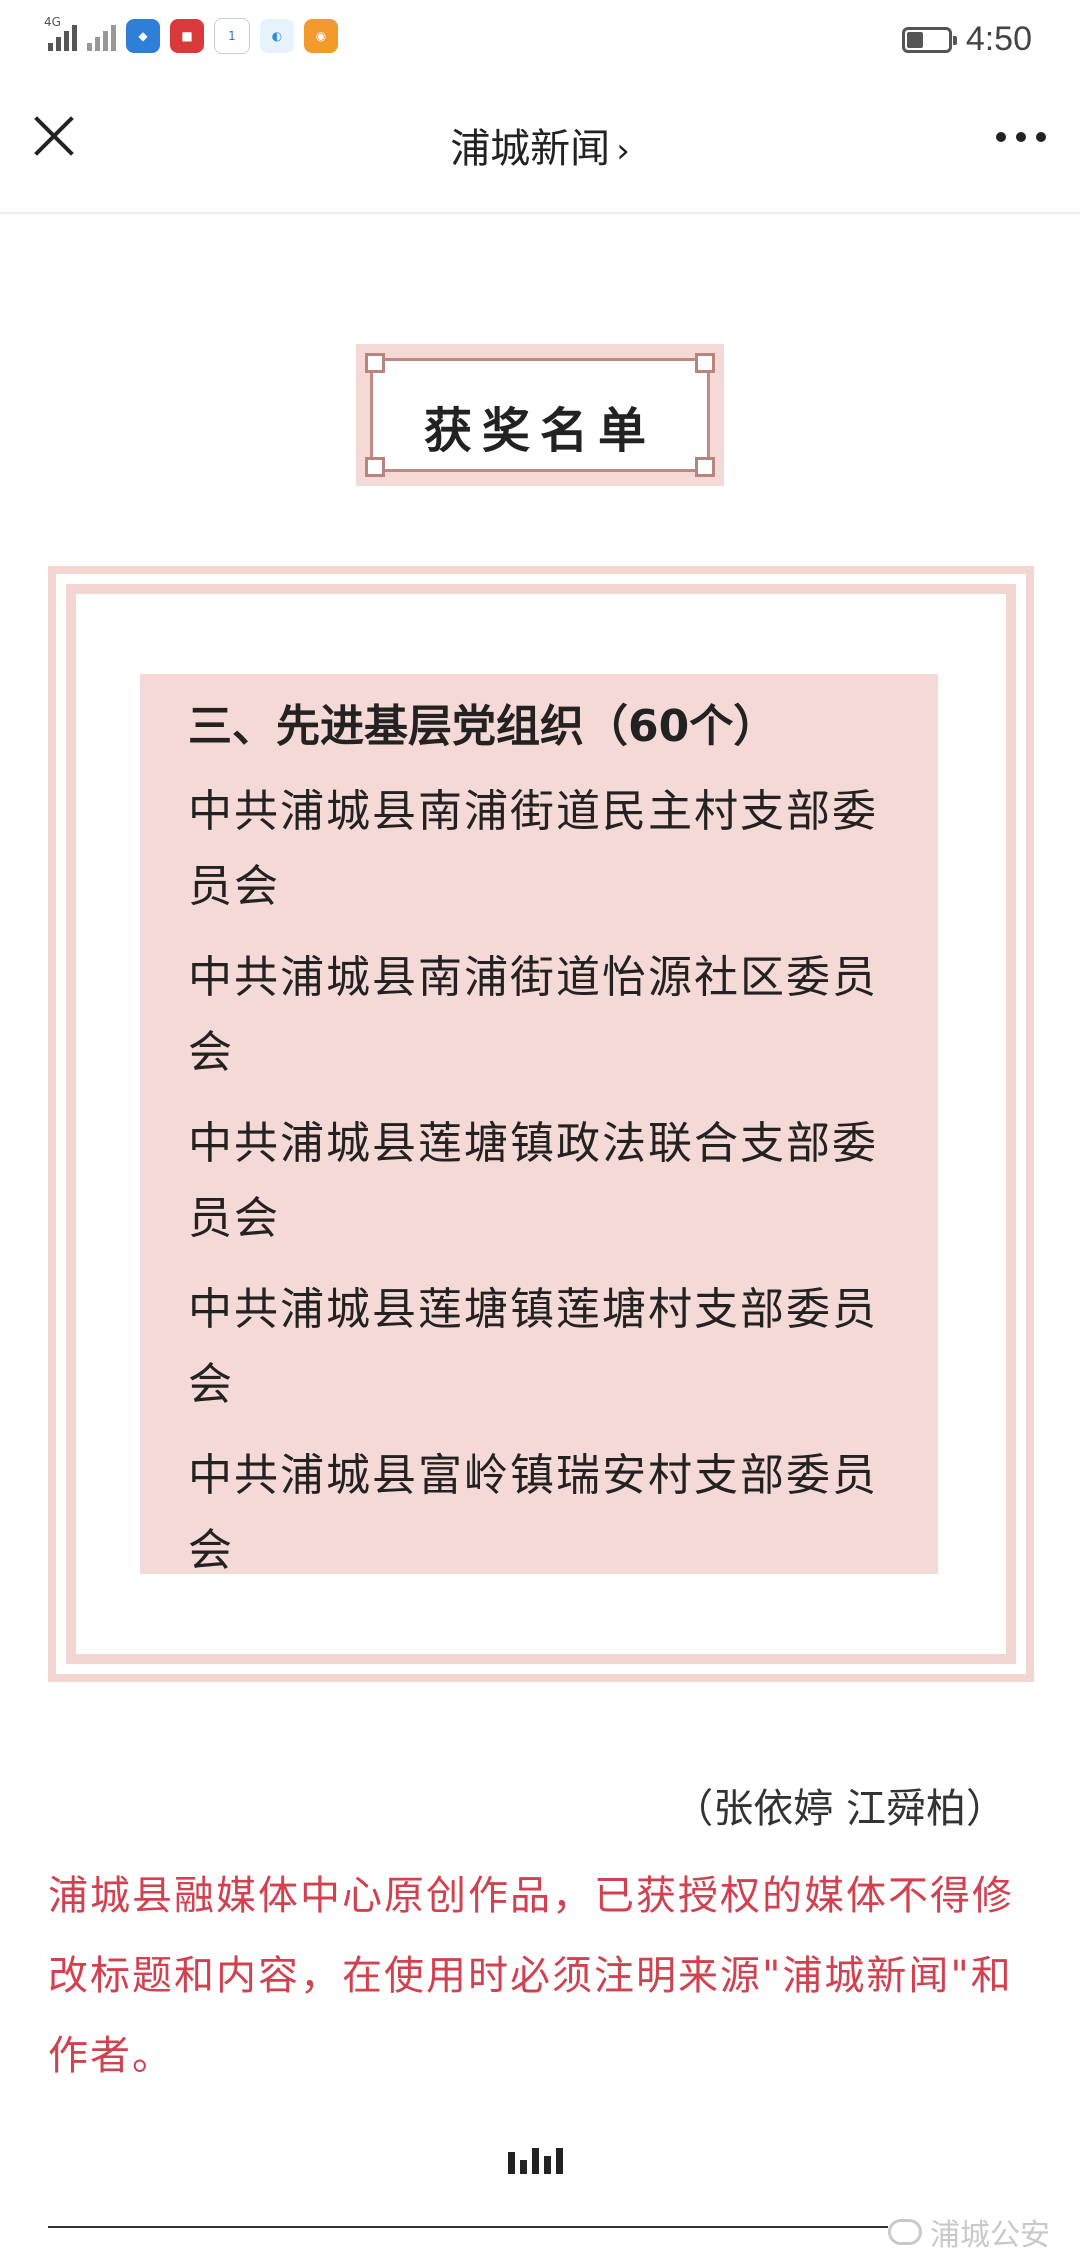 The height and width of the screenshot is (2254, 1080). Describe the element at coordinates (468, 2227) in the screenshot. I see `divider` at that location.